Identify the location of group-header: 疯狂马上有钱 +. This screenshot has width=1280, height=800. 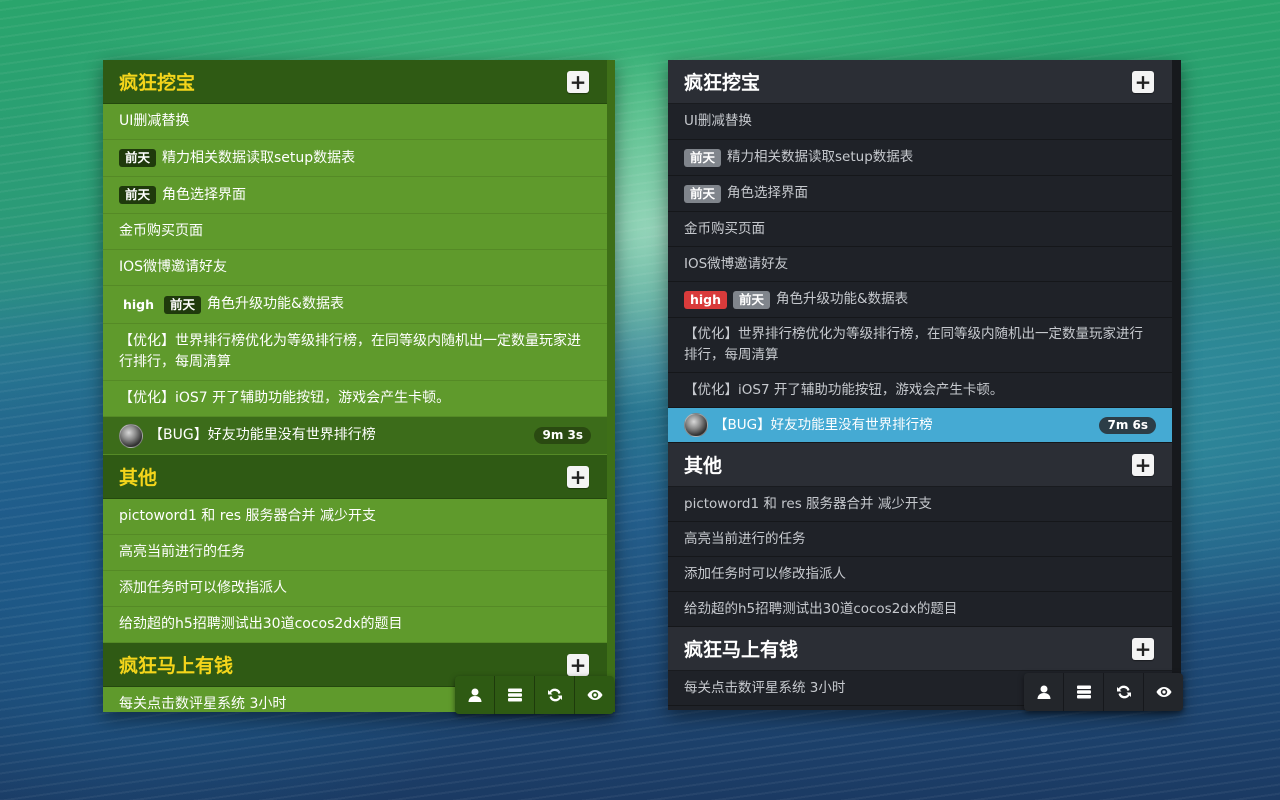
(920, 649).